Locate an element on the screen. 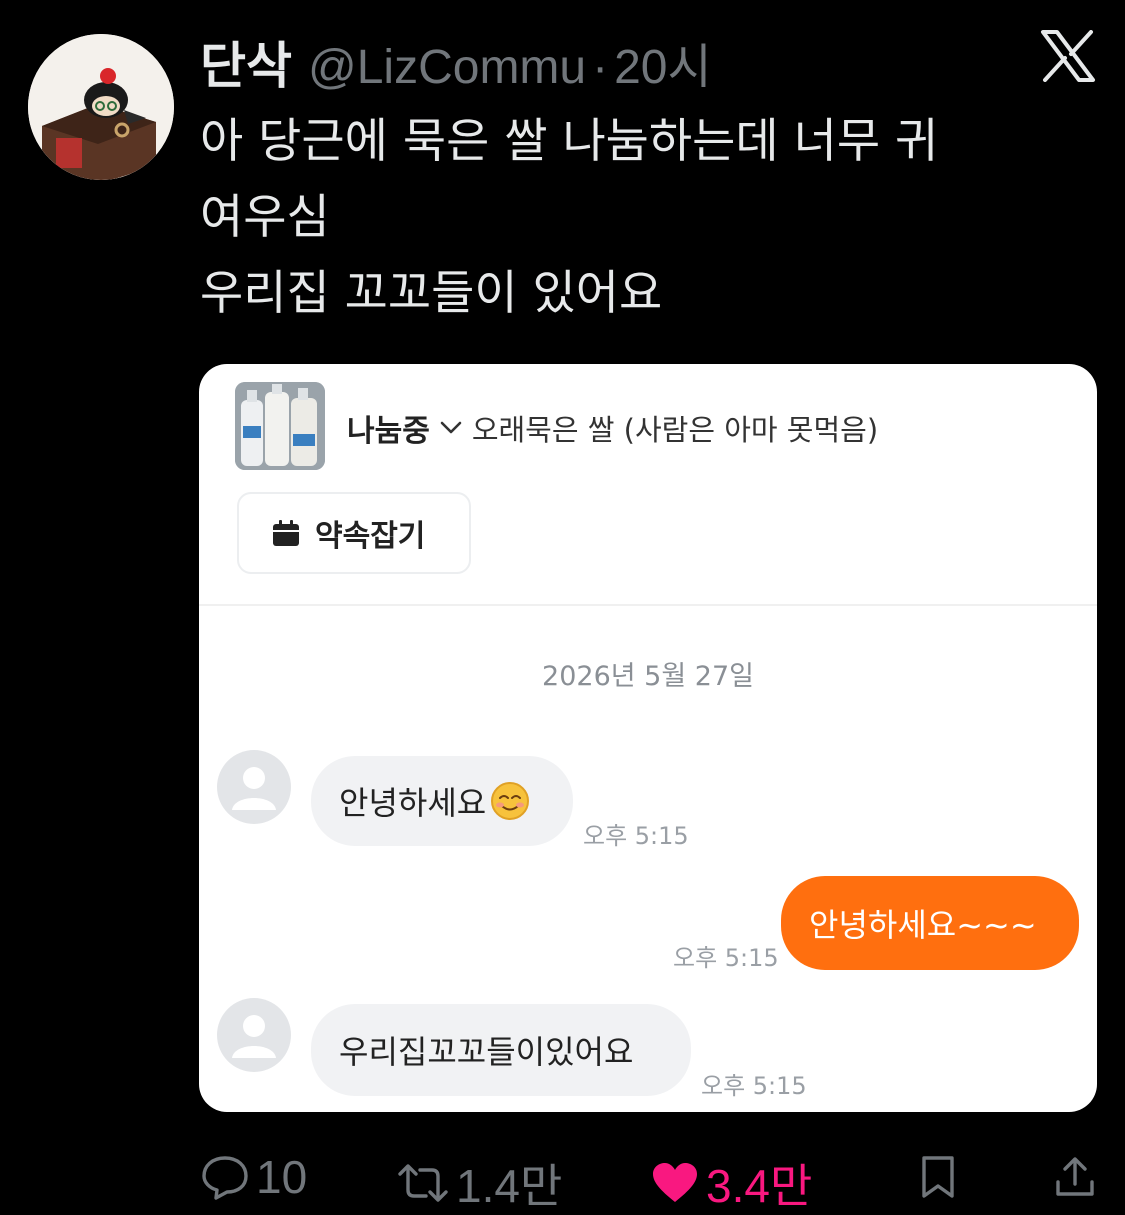  retweet-icon is located at coordinates (423, 1183).